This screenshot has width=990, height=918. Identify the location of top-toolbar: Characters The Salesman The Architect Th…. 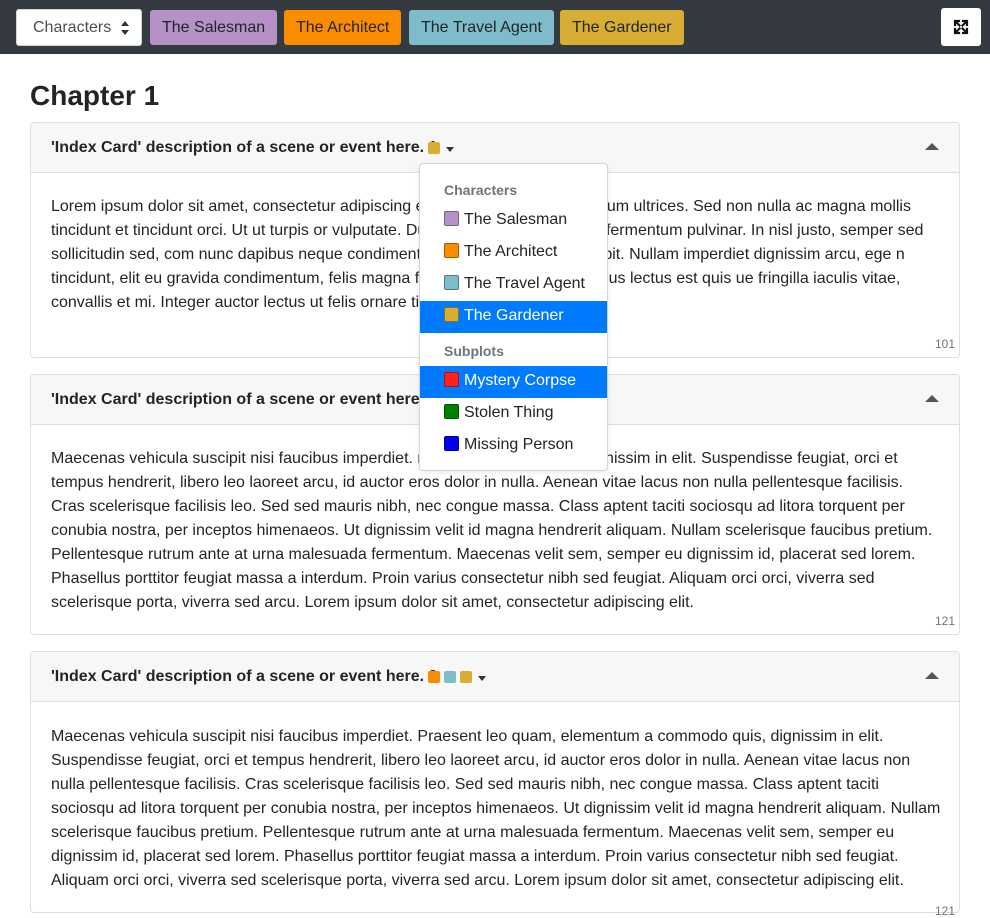
(495, 27).